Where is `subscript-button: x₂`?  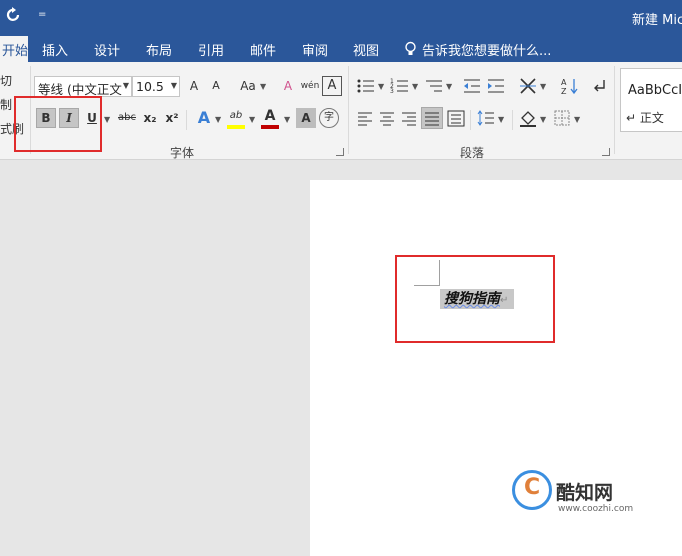 subscript-button: x₂ is located at coordinates (150, 118).